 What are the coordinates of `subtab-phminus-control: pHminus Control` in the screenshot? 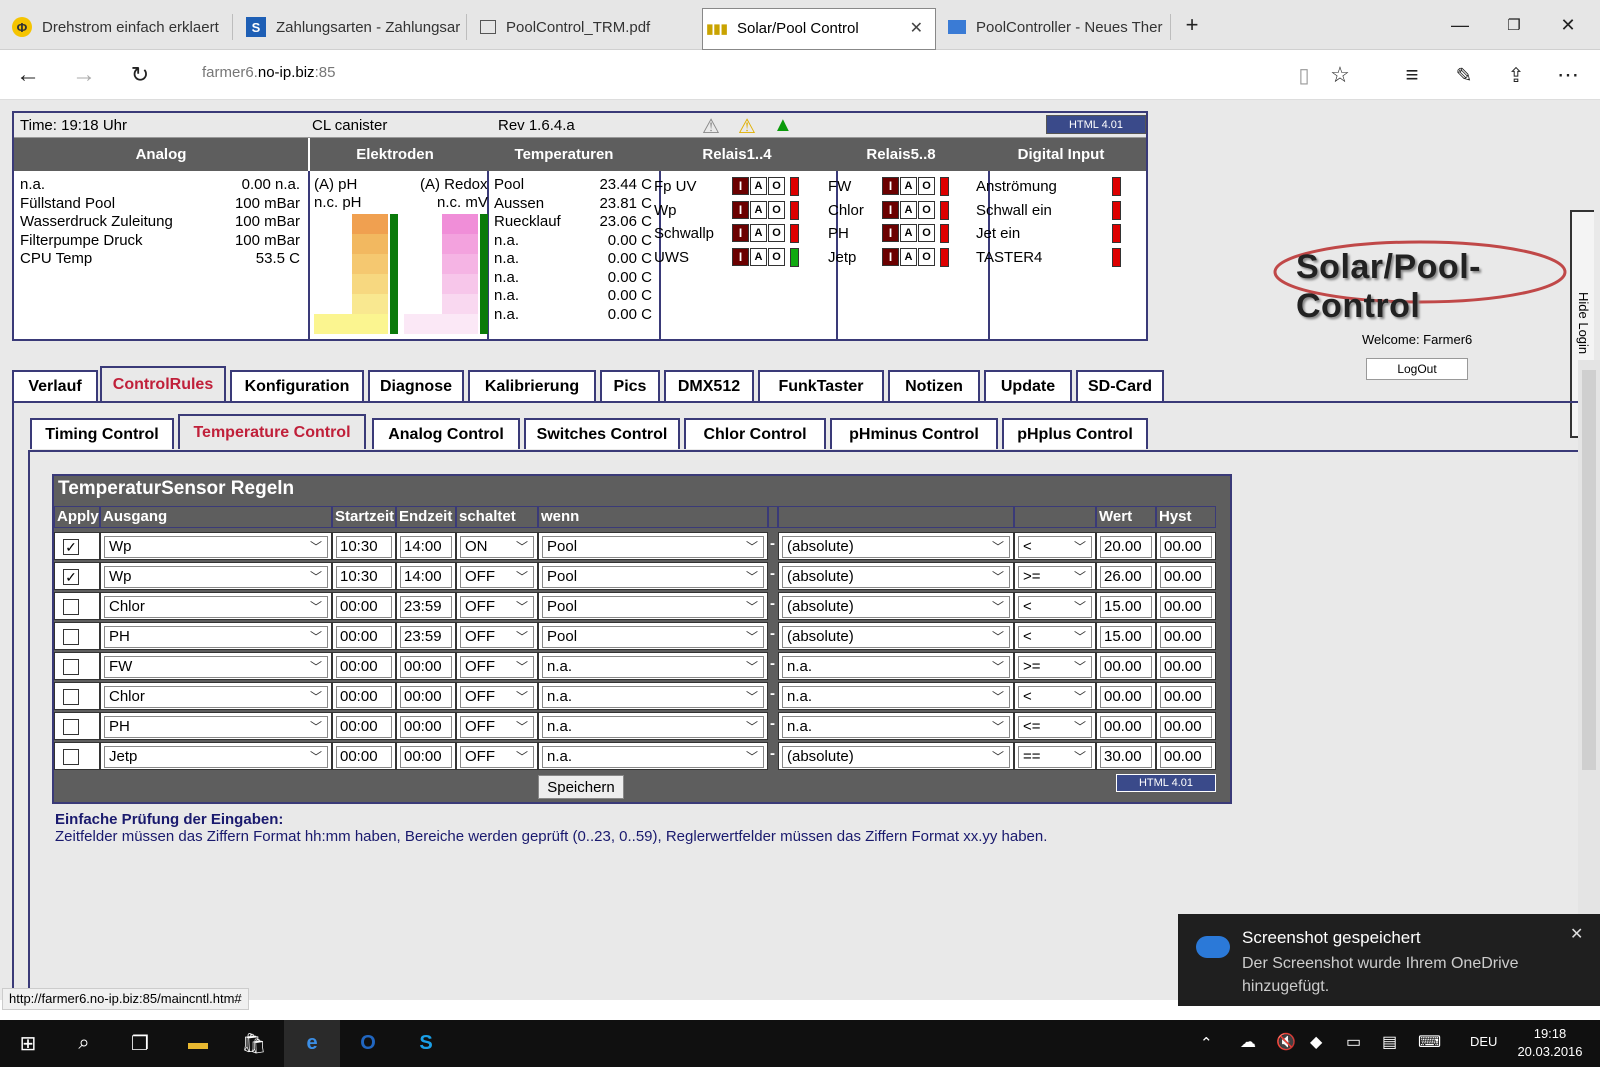 It's located at (914, 433).